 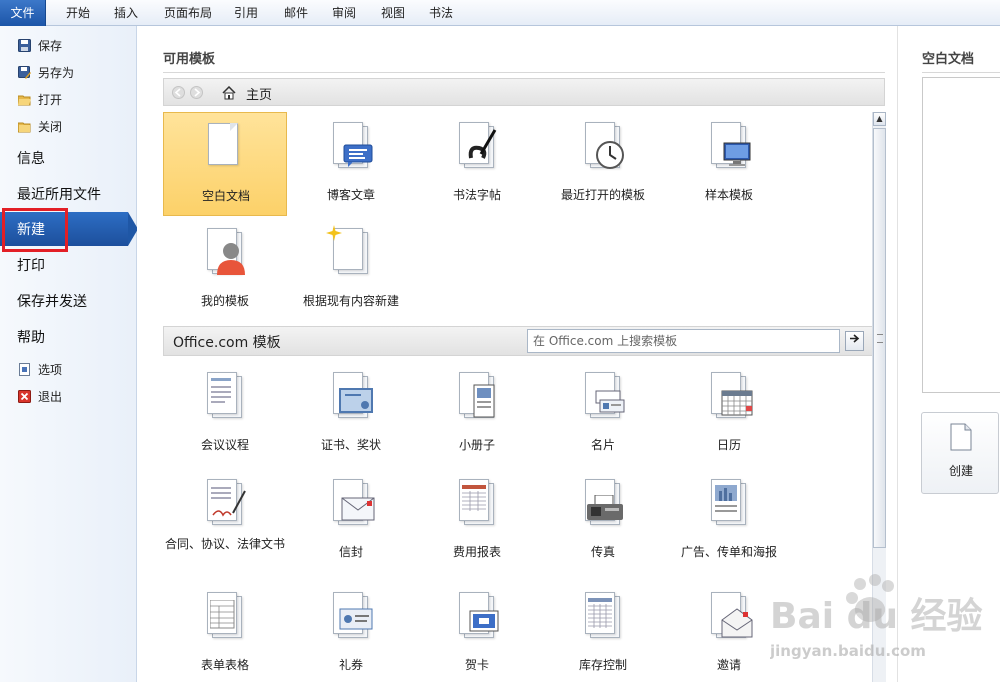 I want to click on office-template-brochure: 小册子, so click(x=477, y=414).